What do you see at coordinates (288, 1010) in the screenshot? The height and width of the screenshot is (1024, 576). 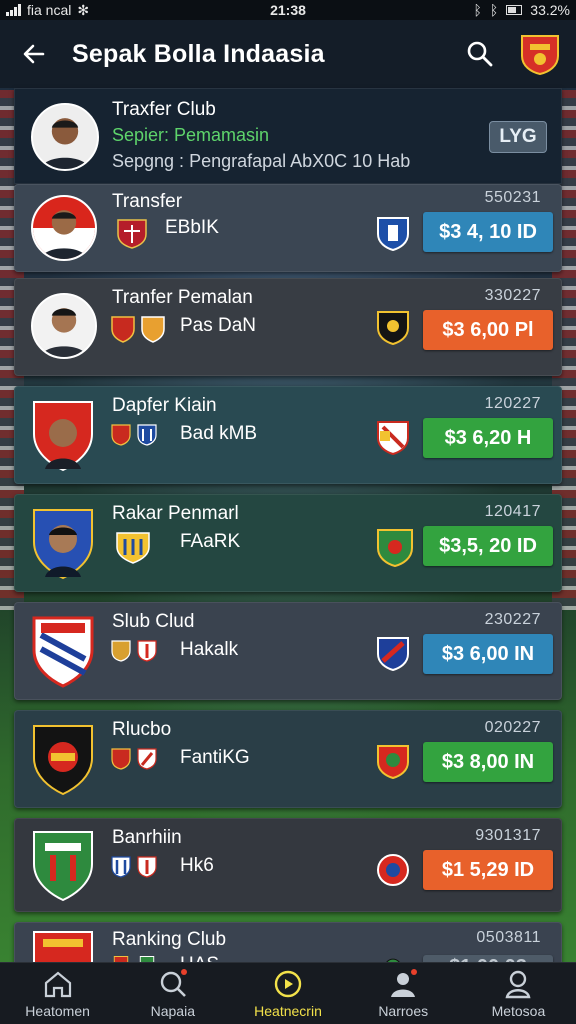 I see `nav-label: Heatnecrin` at bounding box center [288, 1010].